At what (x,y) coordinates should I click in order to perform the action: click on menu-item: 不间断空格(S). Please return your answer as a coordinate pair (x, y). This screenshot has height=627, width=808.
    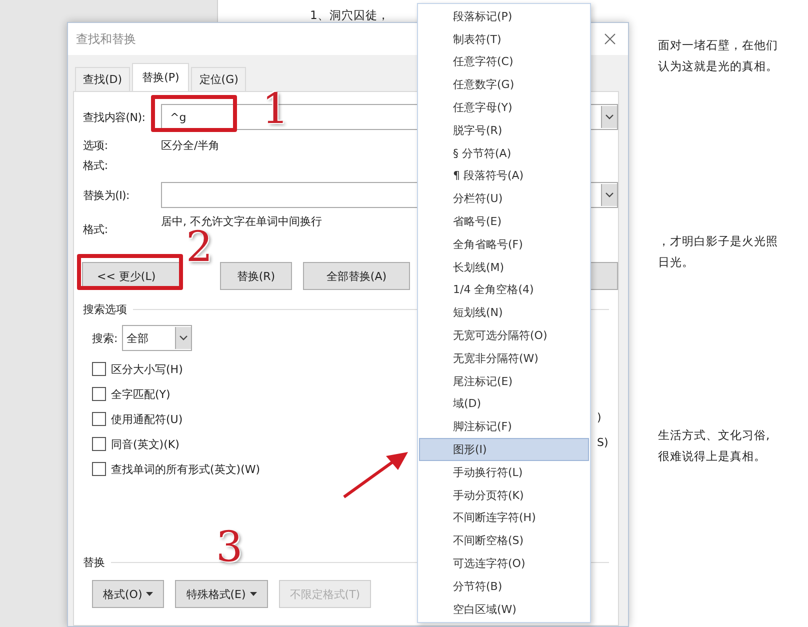
    Looking at the image, I should click on (504, 540).